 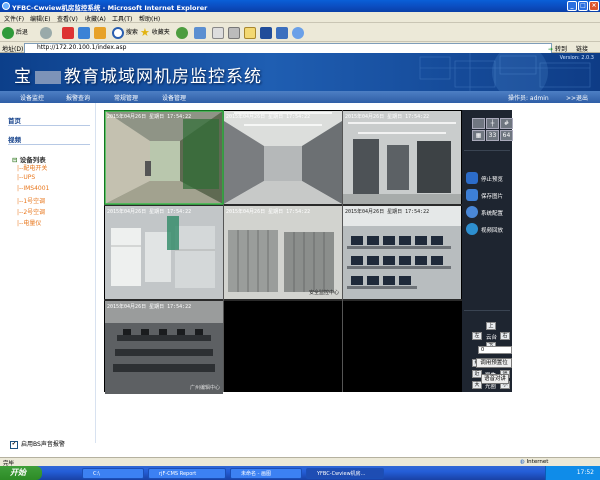 I want to click on device-item-ac2: |--2号空调, so click(x=31, y=211).